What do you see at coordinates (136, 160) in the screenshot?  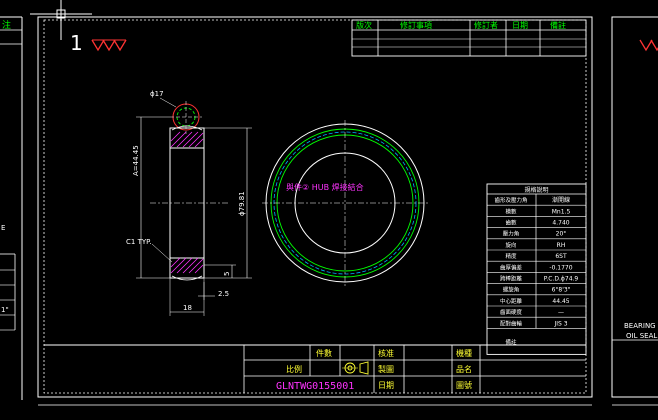 I see `dim-height: A=44.45` at bounding box center [136, 160].